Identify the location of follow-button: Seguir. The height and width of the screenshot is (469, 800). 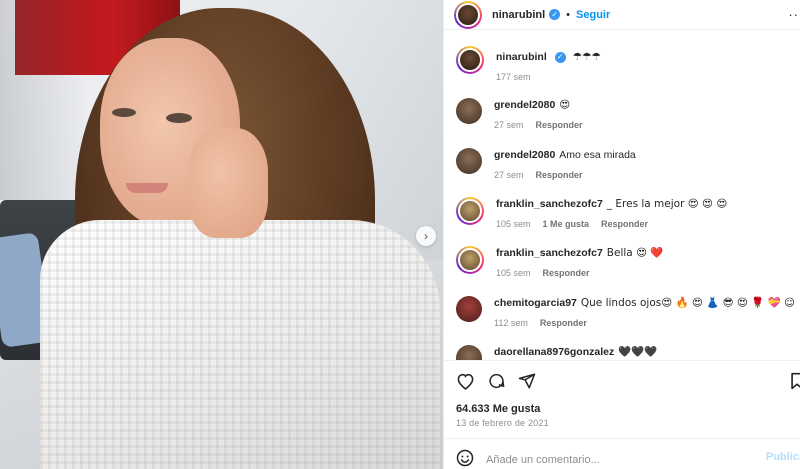
(593, 15).